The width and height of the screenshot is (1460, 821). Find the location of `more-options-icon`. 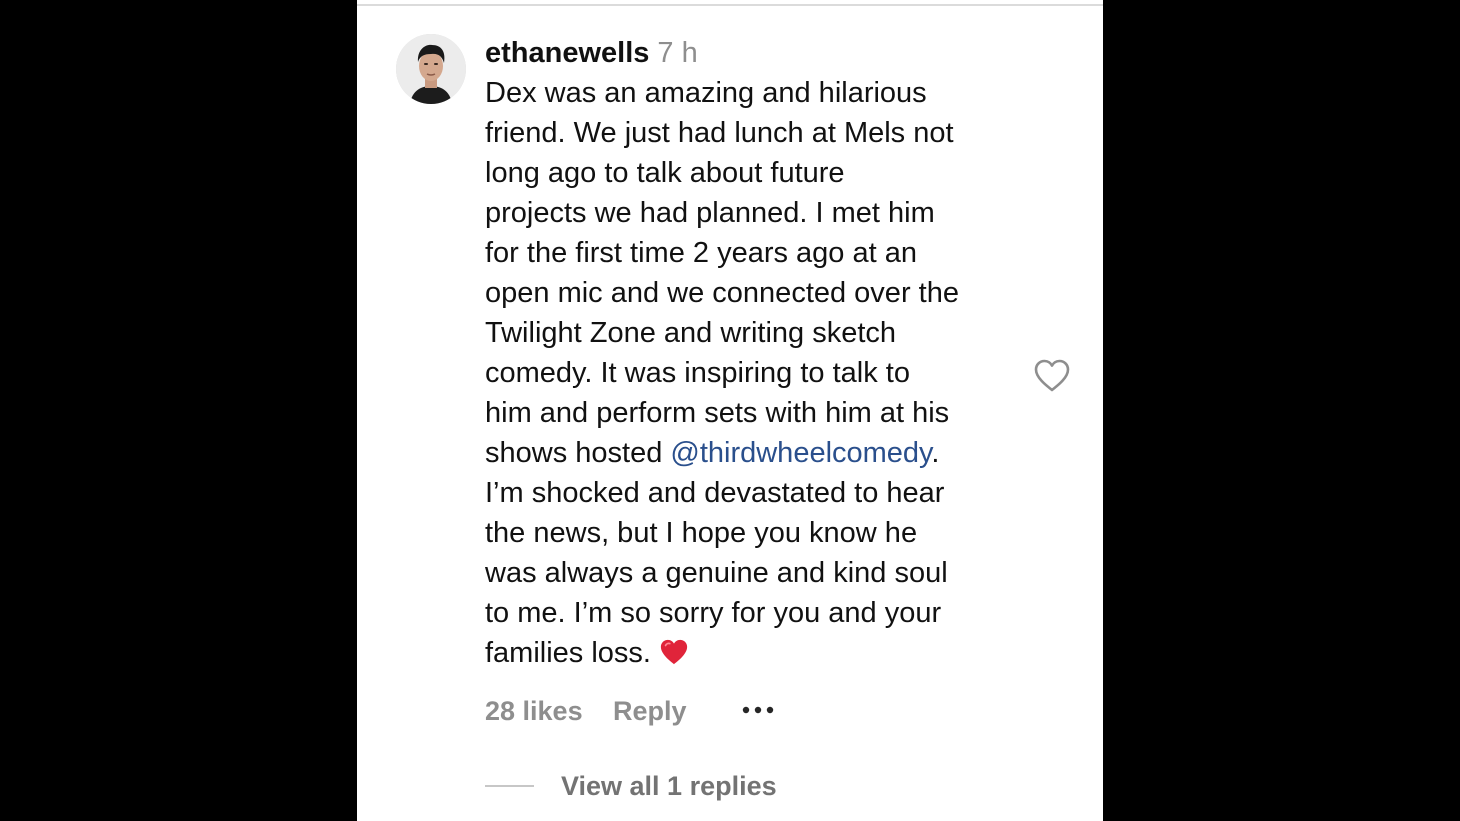

more-options-icon is located at coordinates (758, 710).